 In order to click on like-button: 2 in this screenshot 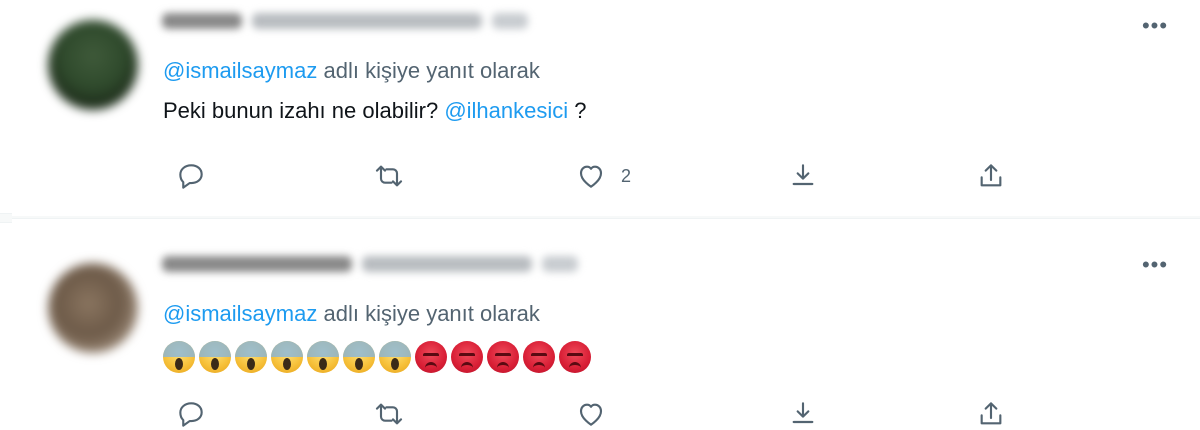, I will do `click(603, 176)`.